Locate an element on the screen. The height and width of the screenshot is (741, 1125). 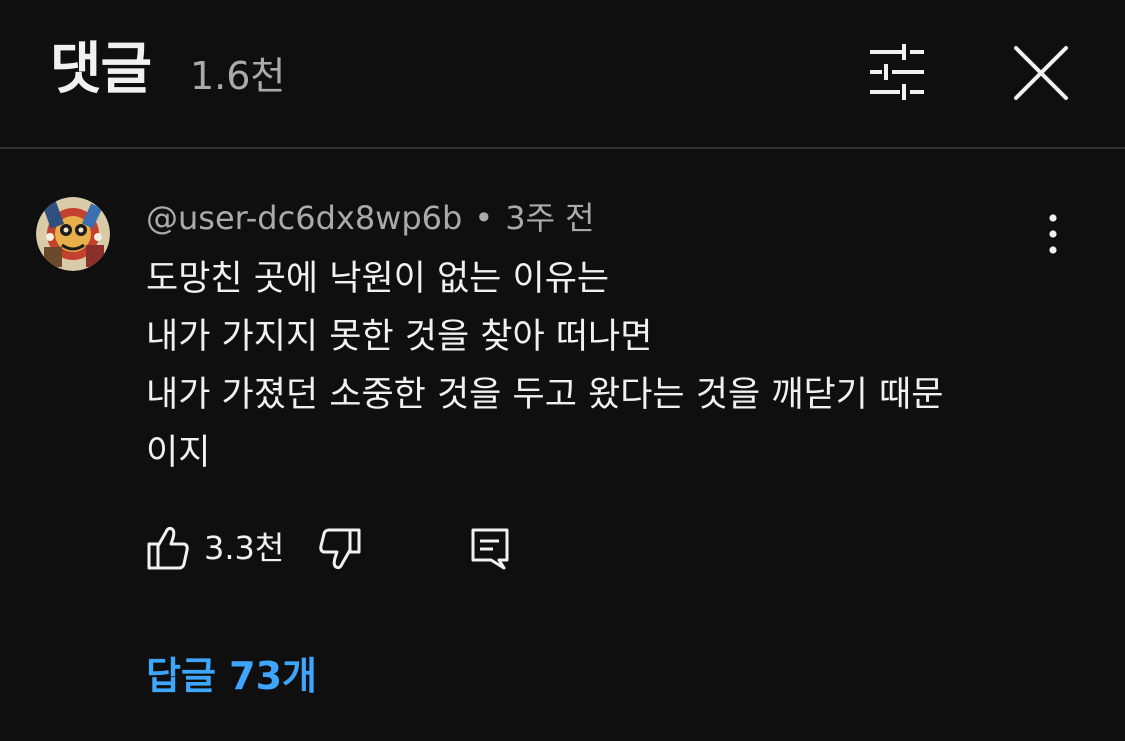
comment-author: @user-dc6dx8wp6b is located at coordinates (304, 218).